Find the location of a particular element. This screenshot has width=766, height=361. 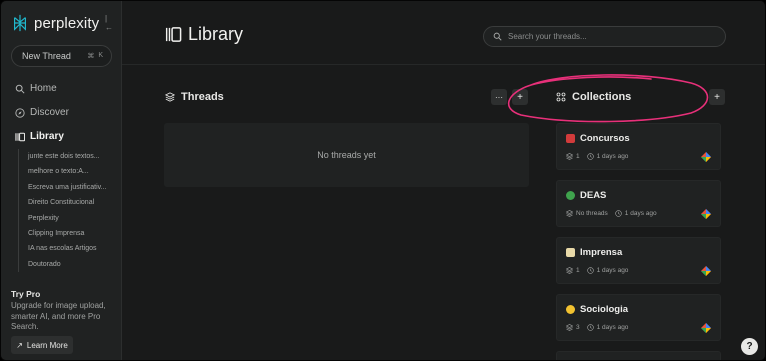

nav-discover: Discover is located at coordinates (42, 112).